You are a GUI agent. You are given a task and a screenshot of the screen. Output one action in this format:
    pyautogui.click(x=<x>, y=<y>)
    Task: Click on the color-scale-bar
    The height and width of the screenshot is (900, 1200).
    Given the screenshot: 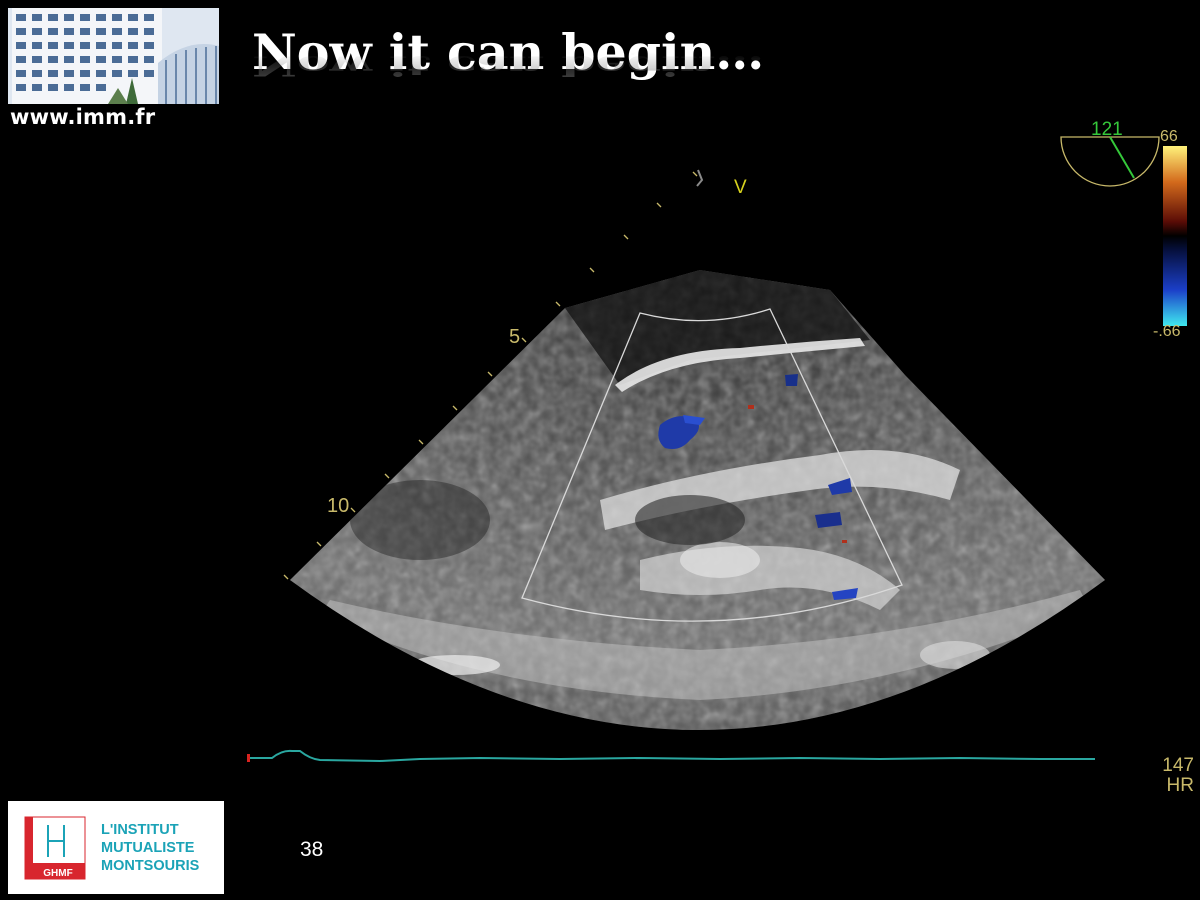 What is the action you would take?
    pyautogui.click(x=1175, y=236)
    